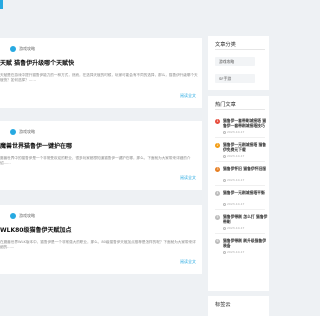 Image resolution: width=320 pixels, height=316 pixels. Describe the element at coordinates (246, 219) in the screenshot. I see `hot-article-title: 猫鲁伊带刷 怎么打 猫鲁伊带刷` at that location.